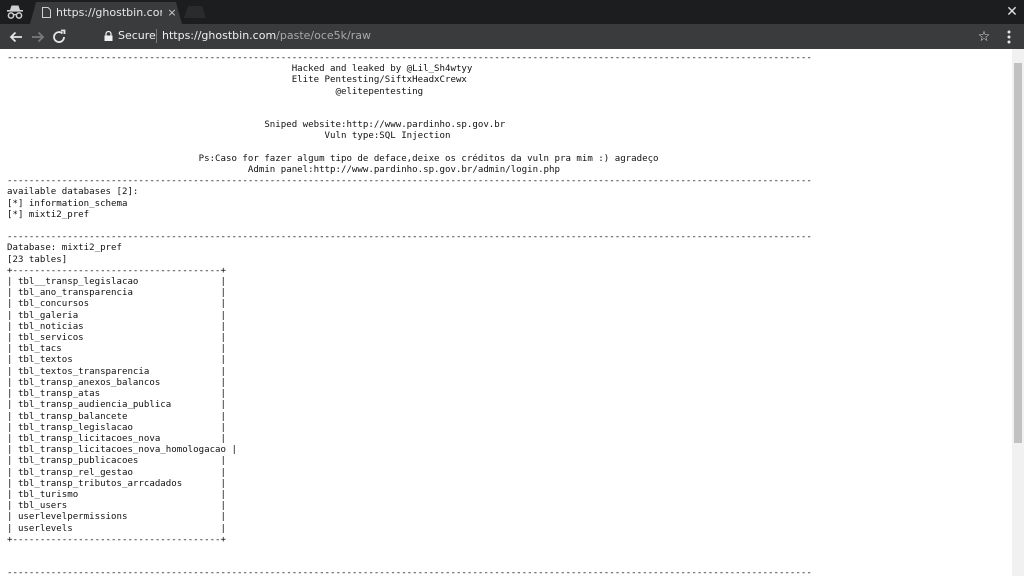 Image resolution: width=1024 pixels, height=576 pixels. What do you see at coordinates (116, 371) in the screenshot?
I see `paste-line: | tbl_textos_transparencia |` at bounding box center [116, 371].